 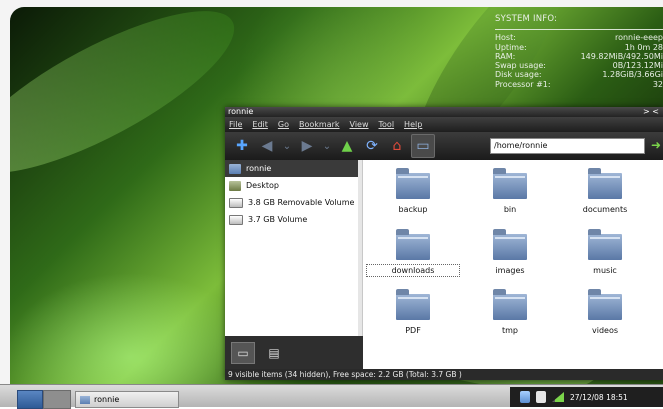 I want to click on file-label: bin, so click(x=510, y=209).